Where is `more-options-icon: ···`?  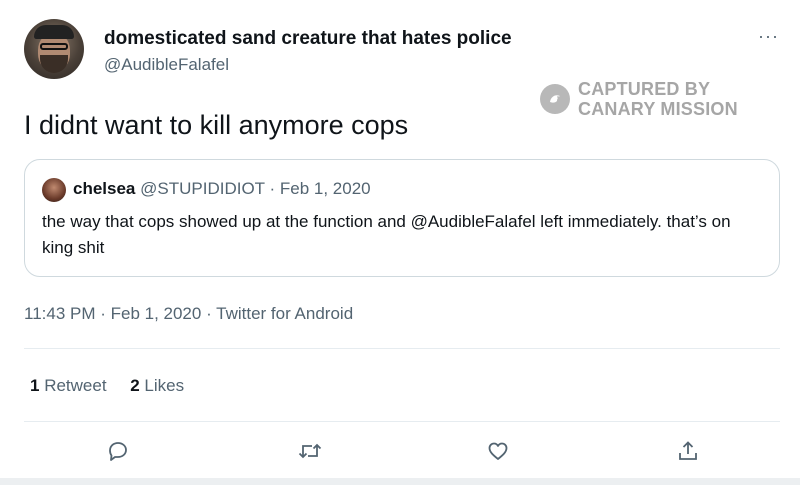 more-options-icon: ··· is located at coordinates (768, 36).